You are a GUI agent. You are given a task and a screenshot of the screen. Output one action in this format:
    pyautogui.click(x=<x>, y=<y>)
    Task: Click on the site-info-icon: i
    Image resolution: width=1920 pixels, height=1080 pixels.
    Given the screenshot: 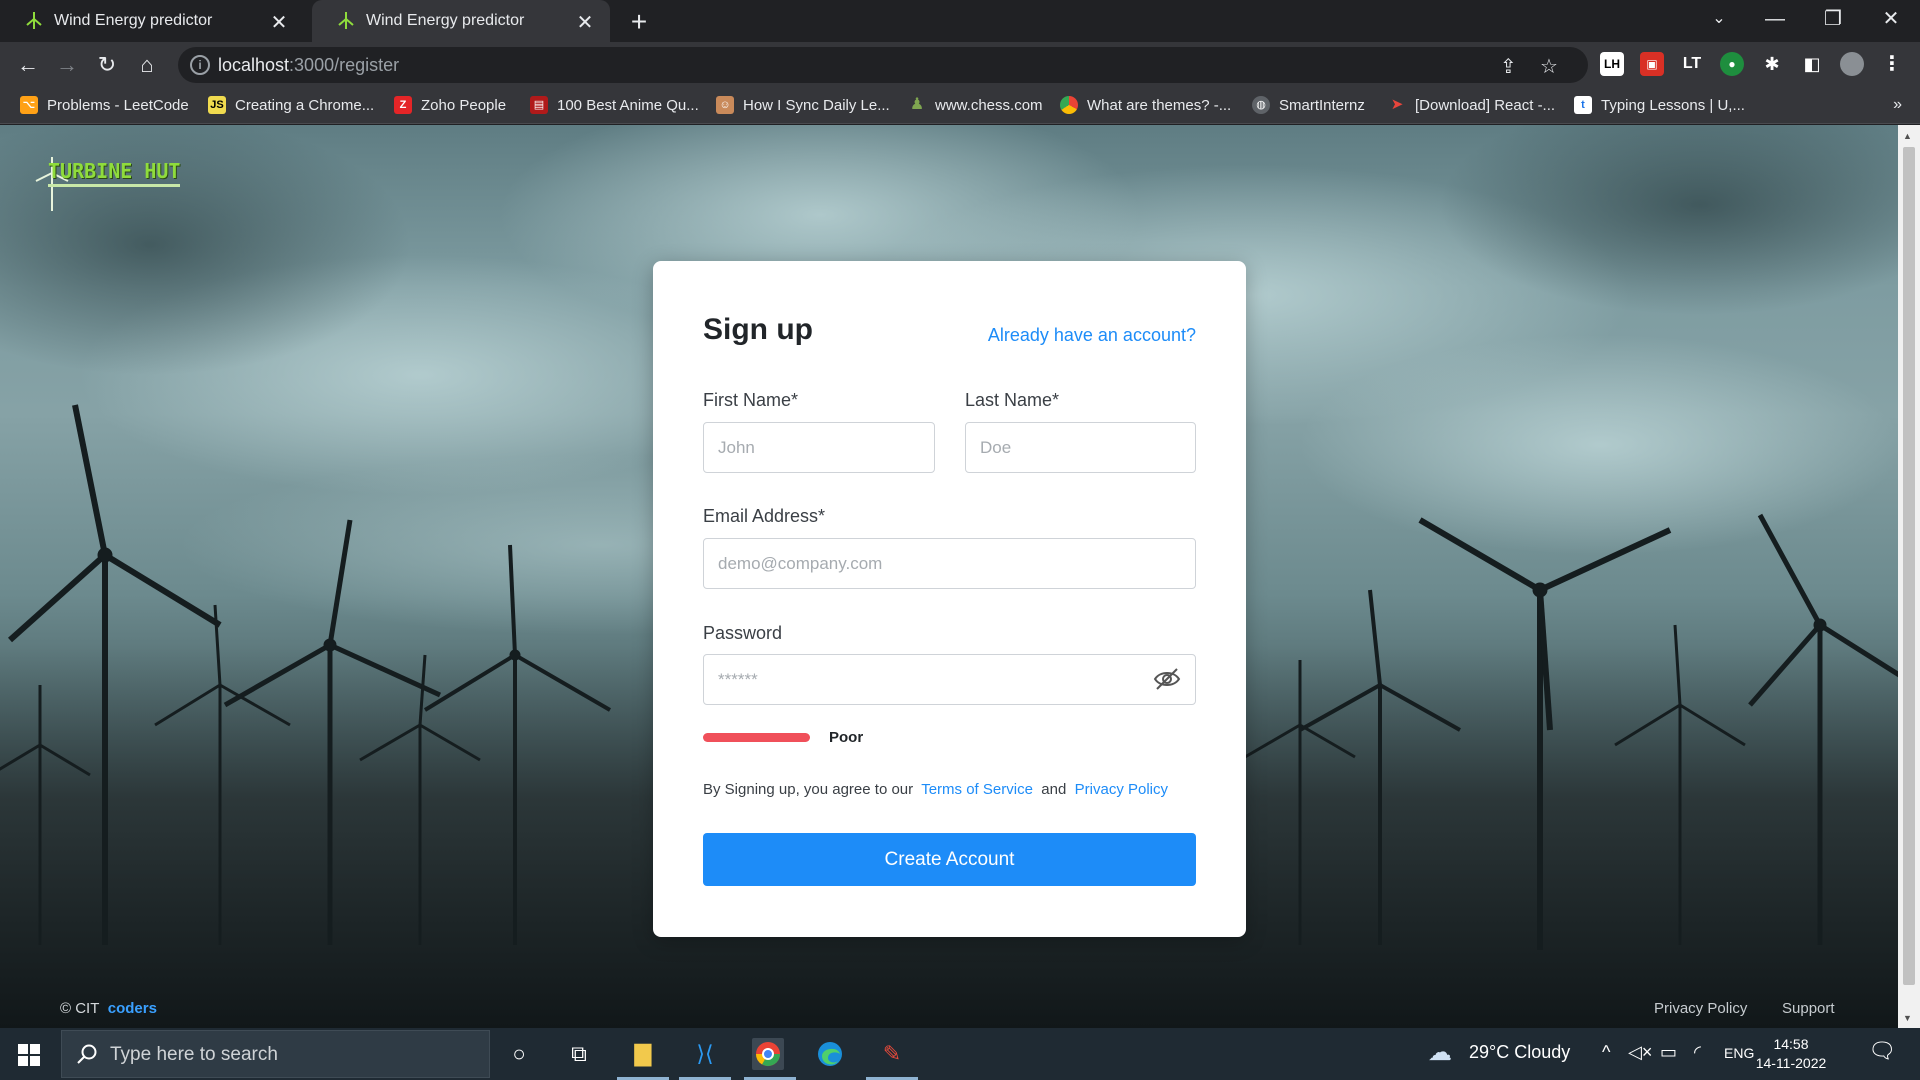 What is the action you would take?
    pyautogui.click(x=200, y=65)
    